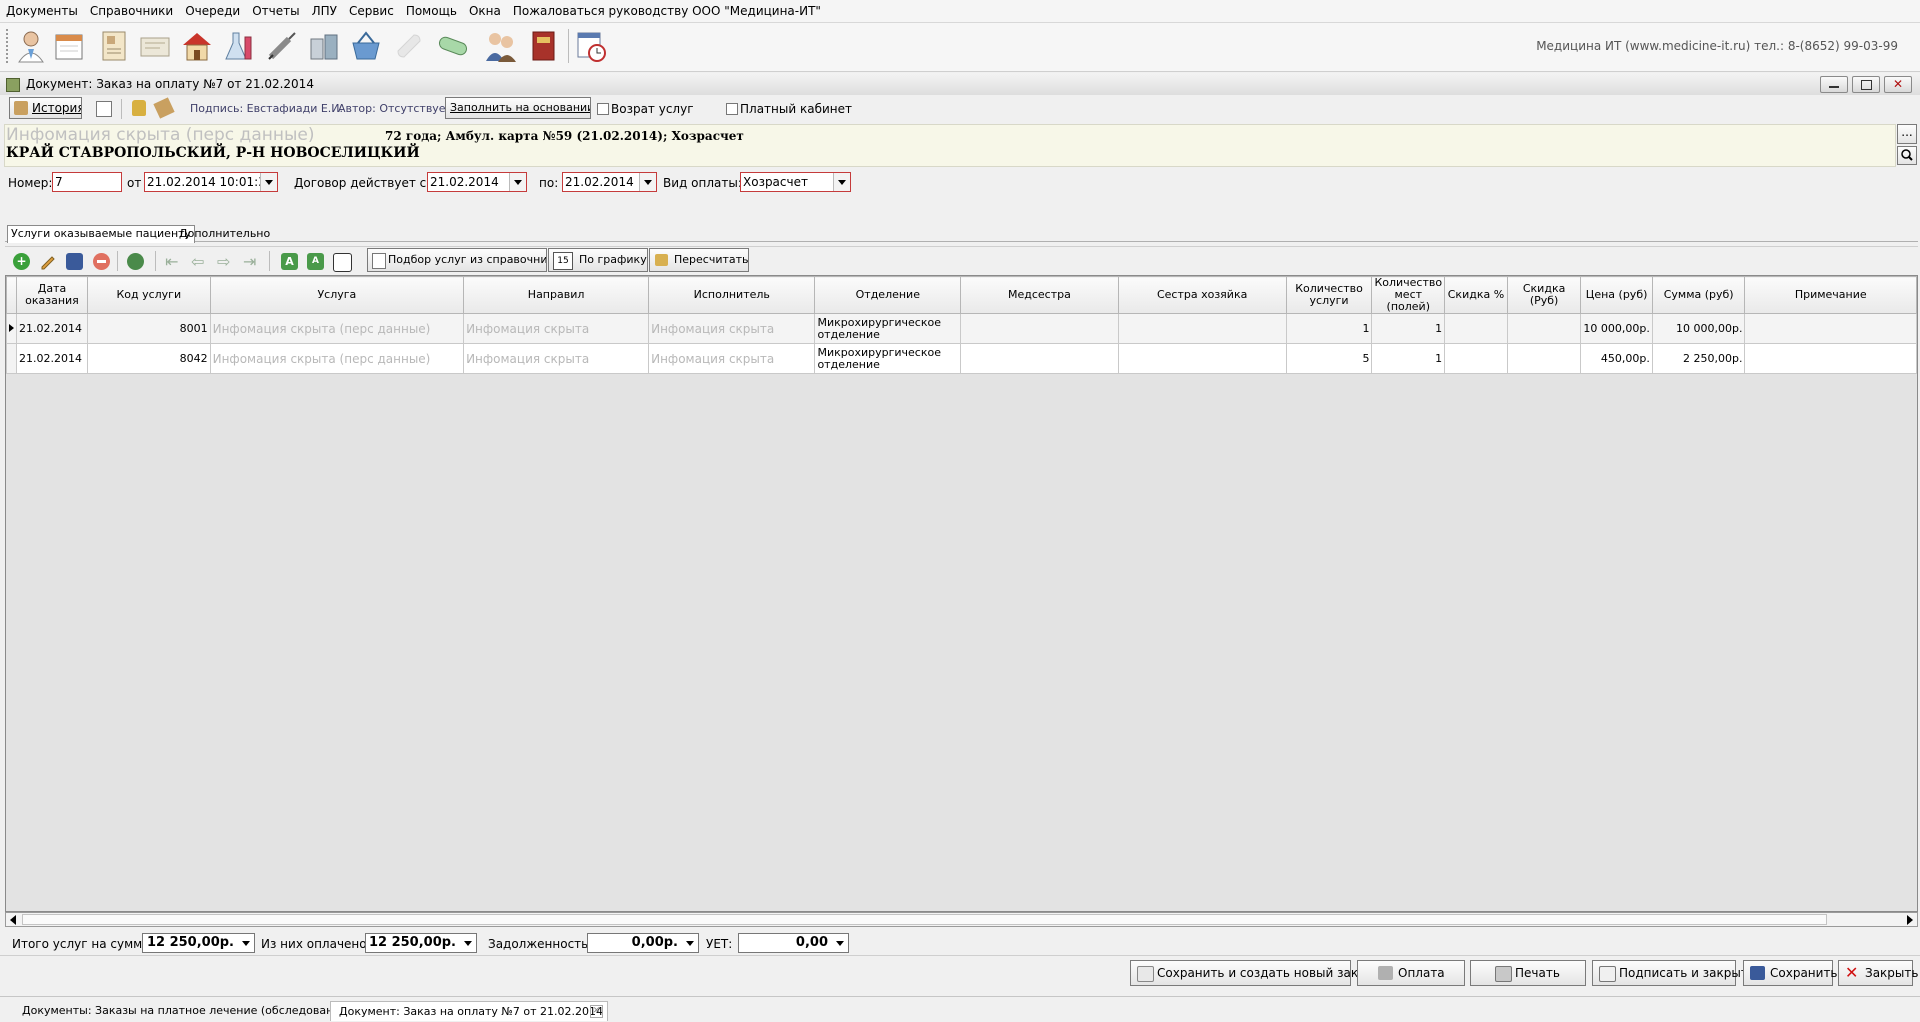  I want to click on menu-service: Сервис, so click(371, 11).